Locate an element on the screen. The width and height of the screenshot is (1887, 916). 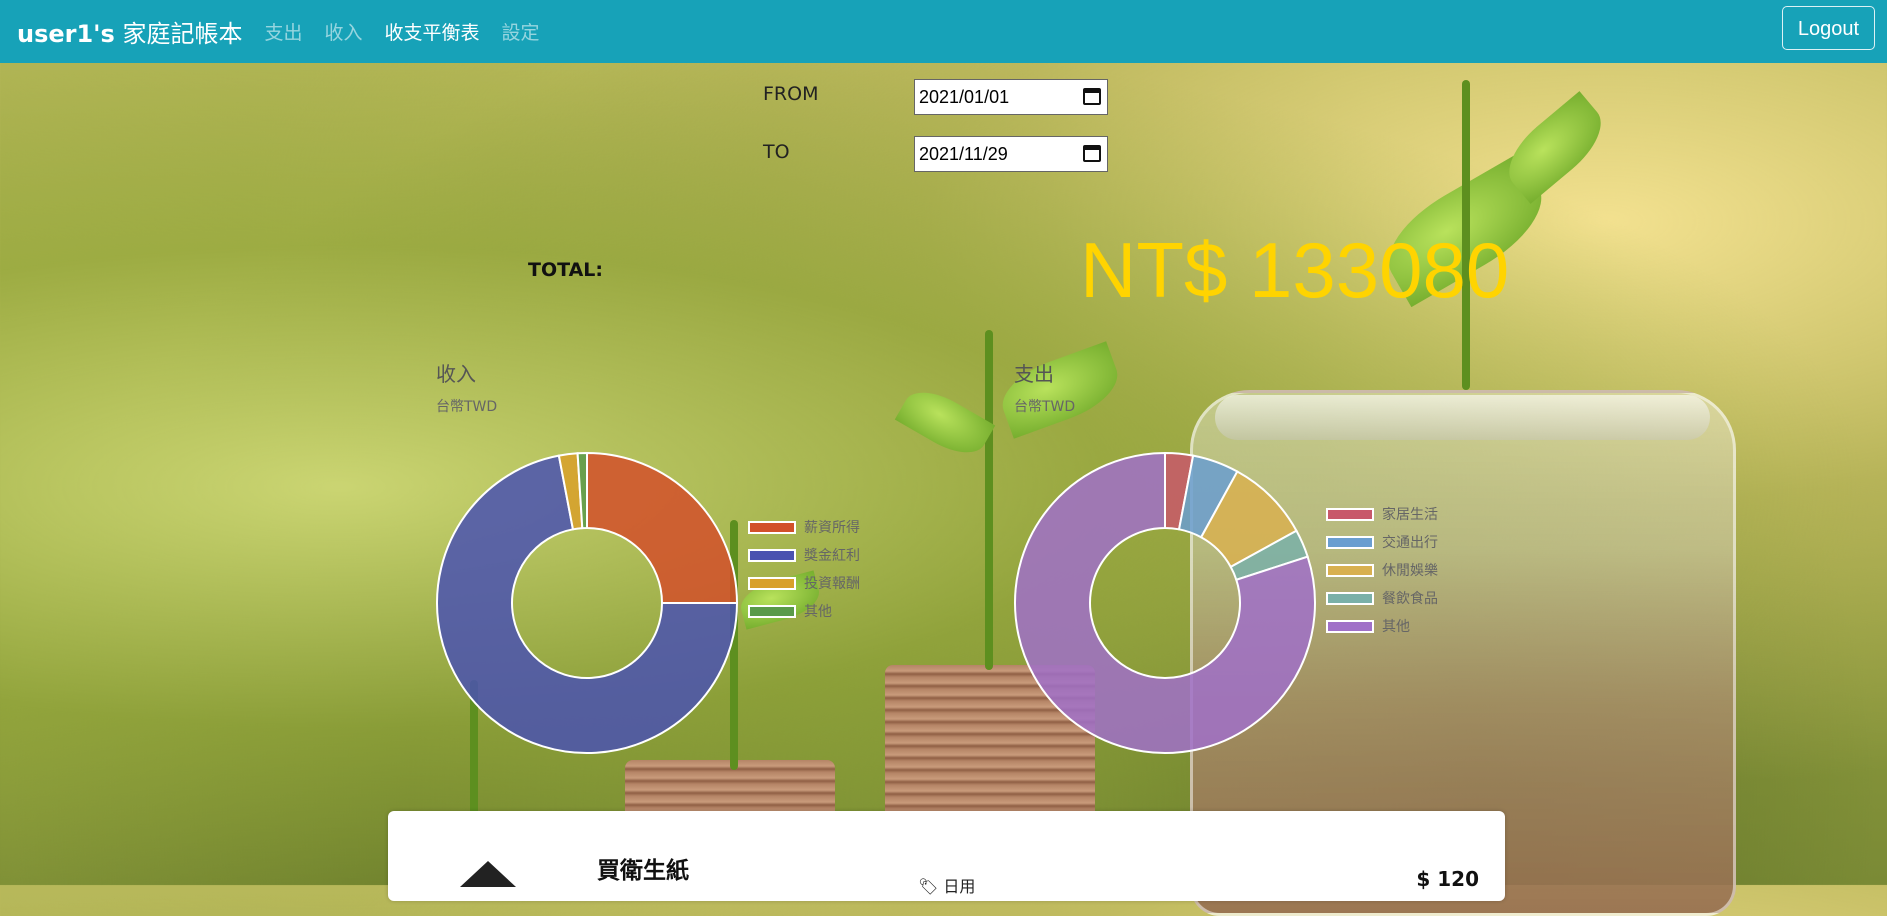
brand-title: user1's 家庭記帳本 is located at coordinates (129, 31).